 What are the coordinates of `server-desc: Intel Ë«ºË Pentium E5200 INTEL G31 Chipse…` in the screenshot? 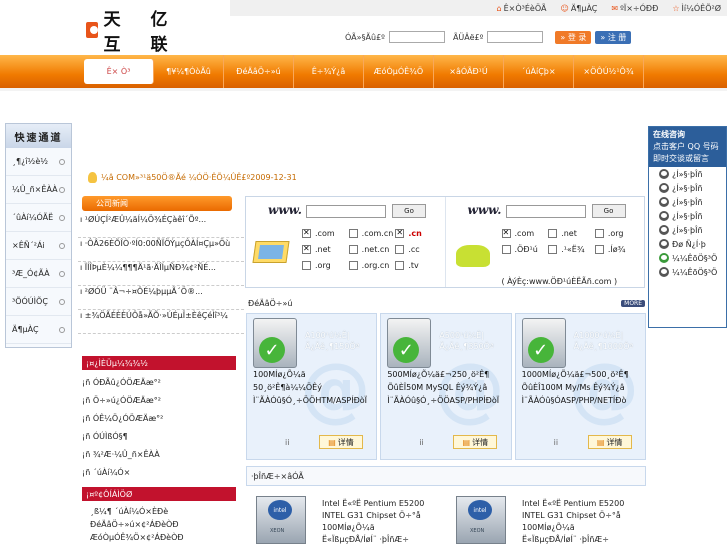 It's located at (573, 521).